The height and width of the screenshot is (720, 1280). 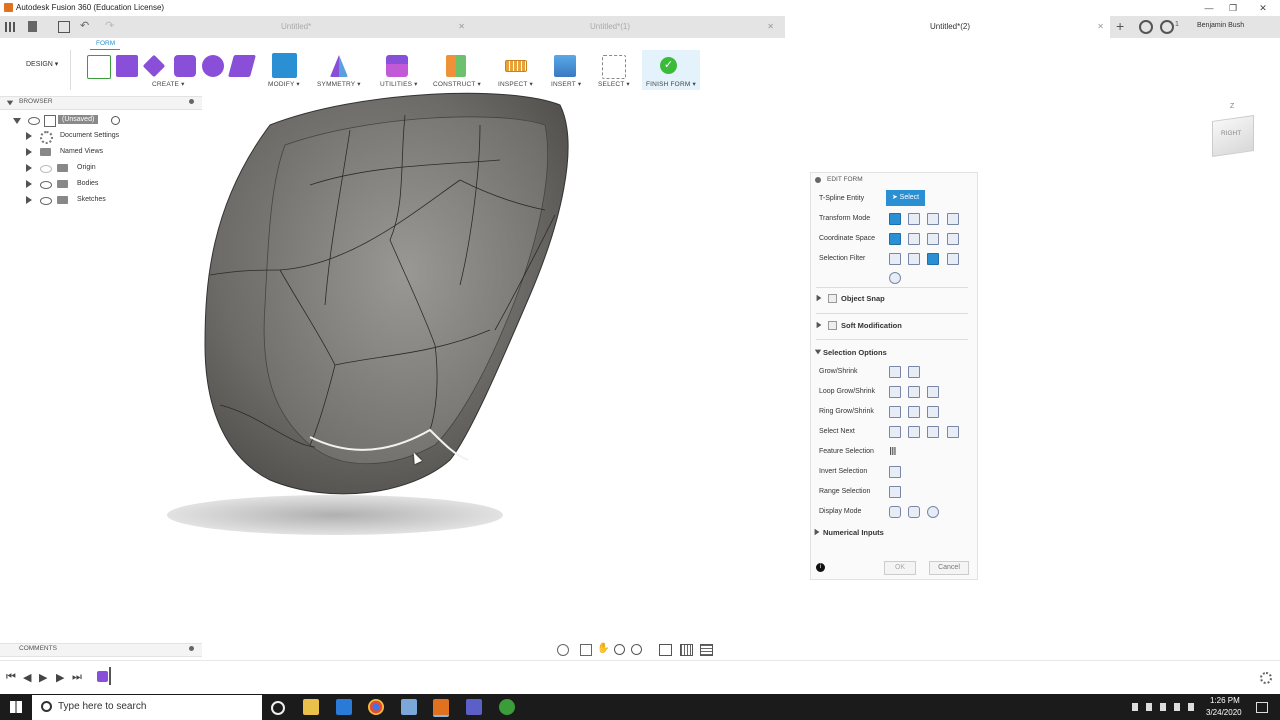 What do you see at coordinates (16, 707) in the screenshot?
I see `windows-start-icon` at bounding box center [16, 707].